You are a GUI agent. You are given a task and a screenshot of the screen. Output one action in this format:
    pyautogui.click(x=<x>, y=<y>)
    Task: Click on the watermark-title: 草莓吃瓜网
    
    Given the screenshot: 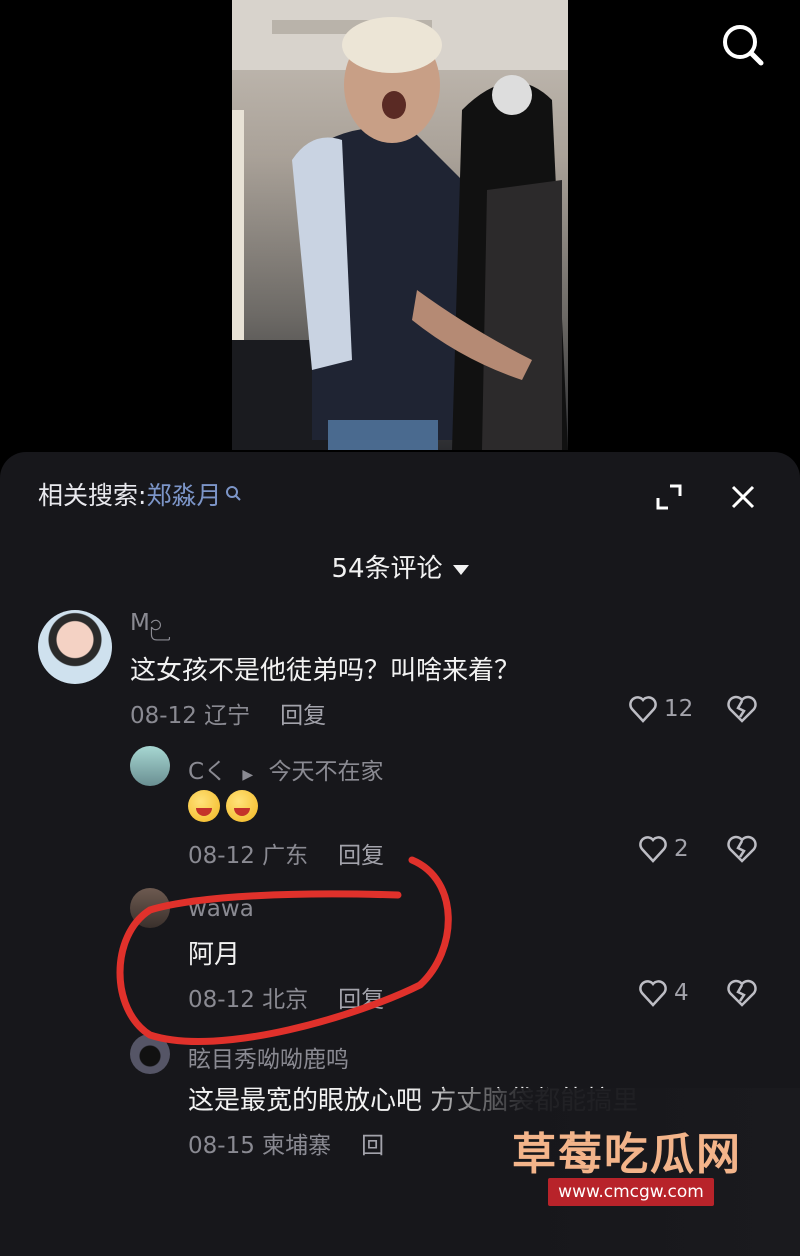 What is the action you would take?
    pyautogui.click(x=627, y=1154)
    